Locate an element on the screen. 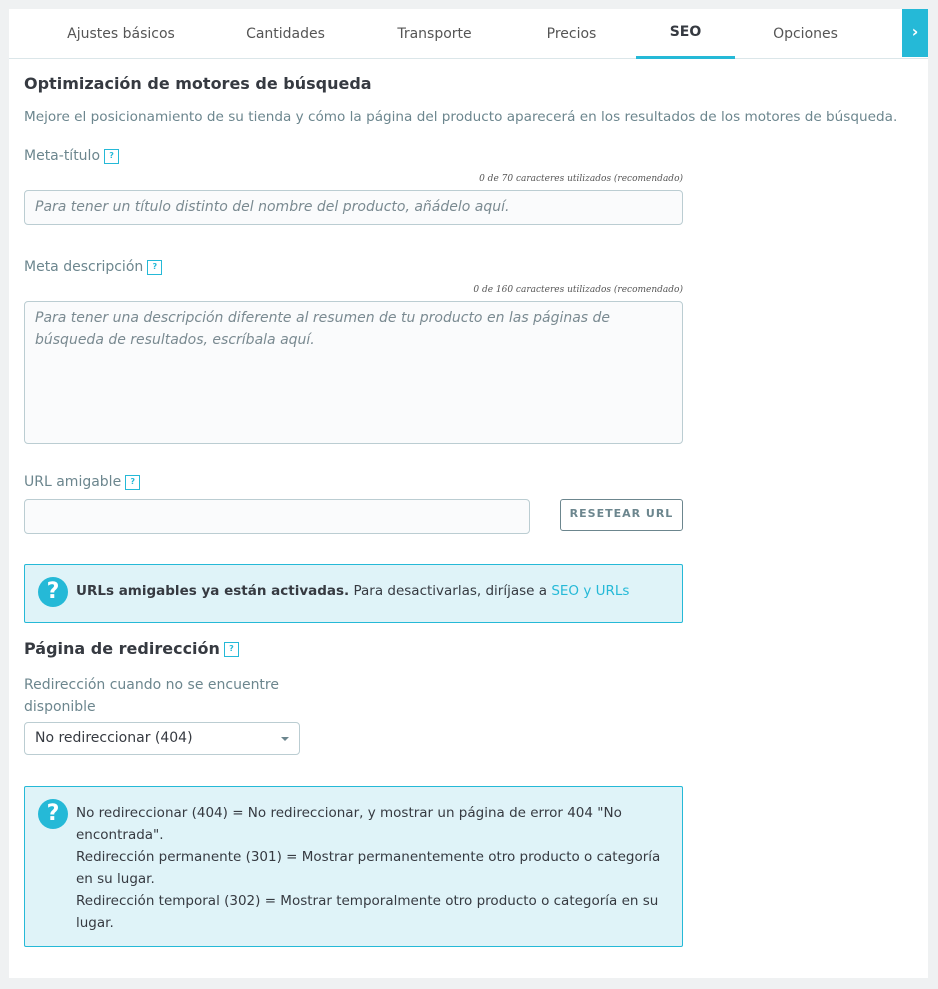 The width and height of the screenshot is (938, 989). redirect-type-select: No redireccionar (404) is located at coordinates (162, 738).